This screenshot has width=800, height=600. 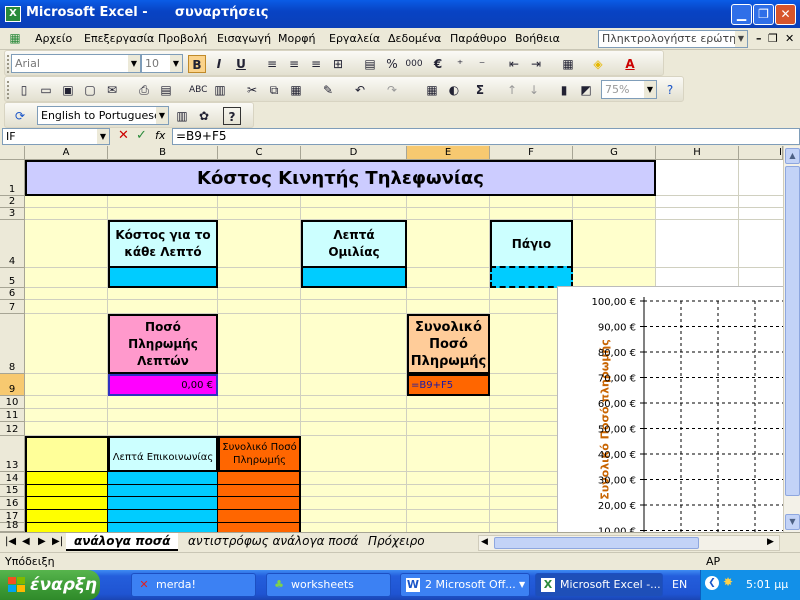 I want to click on toolbar-grip, so click(x=8, y=64).